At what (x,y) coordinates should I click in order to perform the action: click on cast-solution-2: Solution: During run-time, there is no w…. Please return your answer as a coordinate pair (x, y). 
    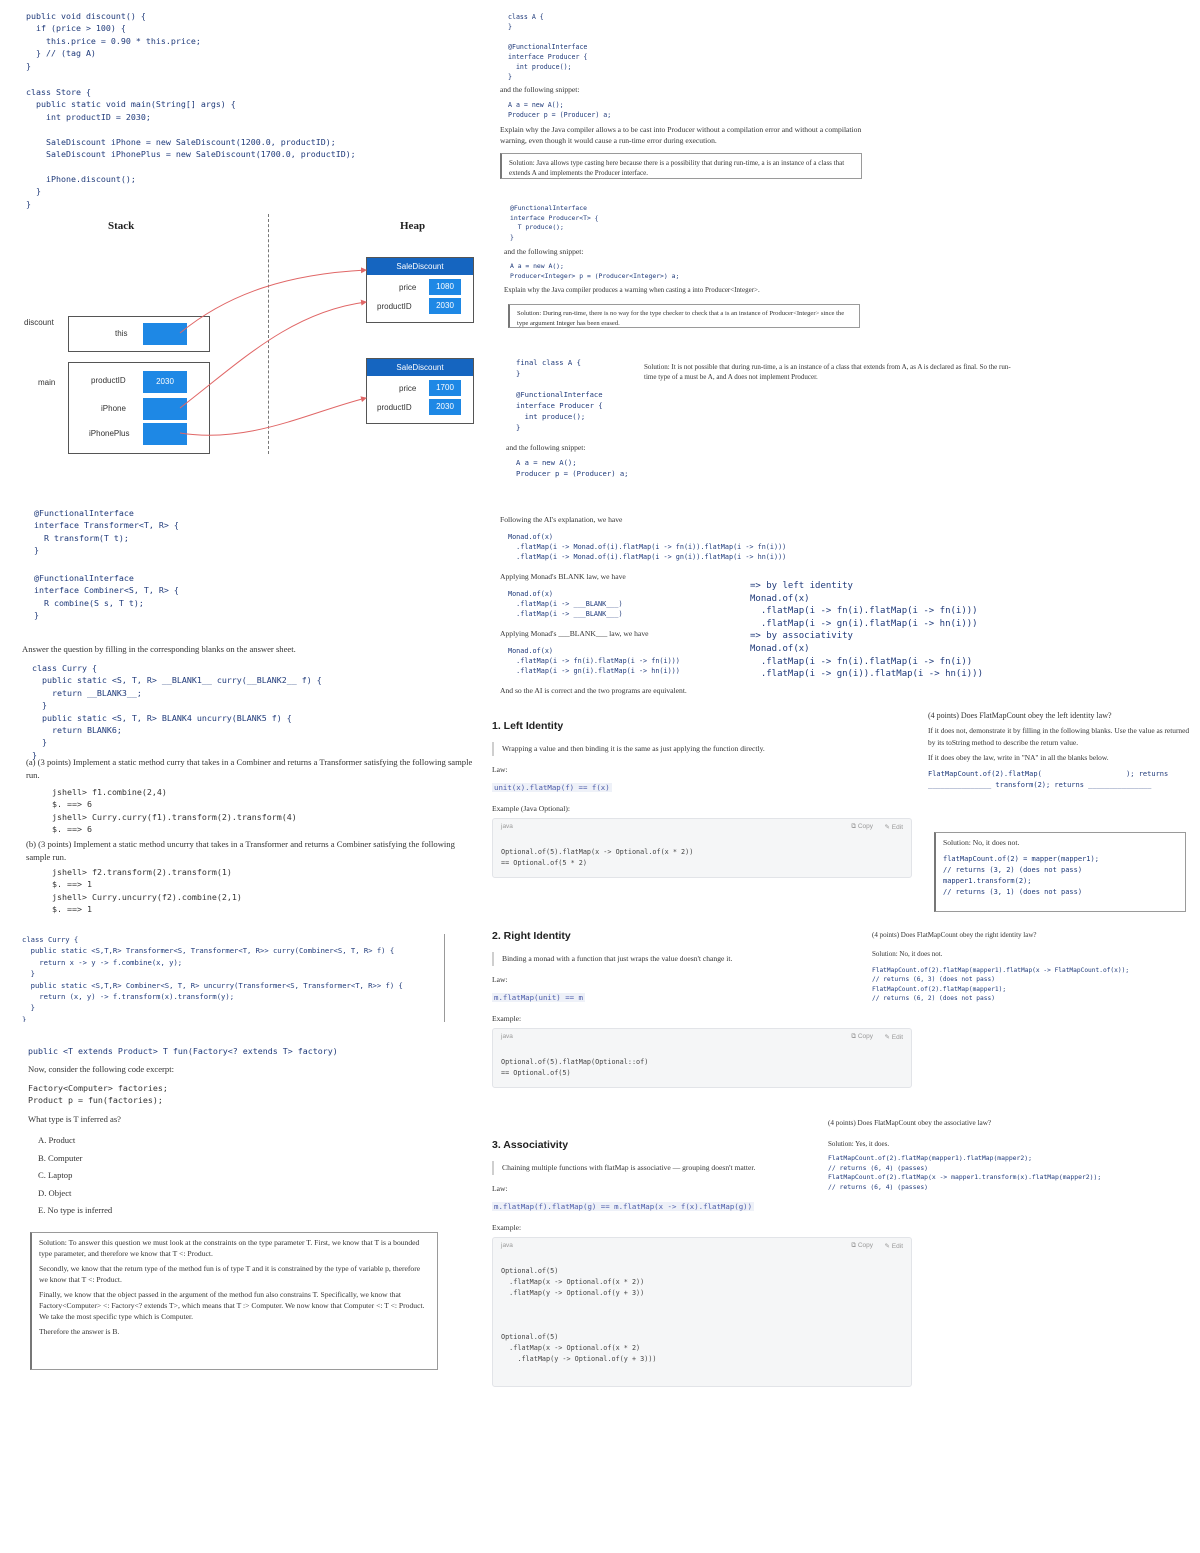
    Looking at the image, I should click on (684, 316).